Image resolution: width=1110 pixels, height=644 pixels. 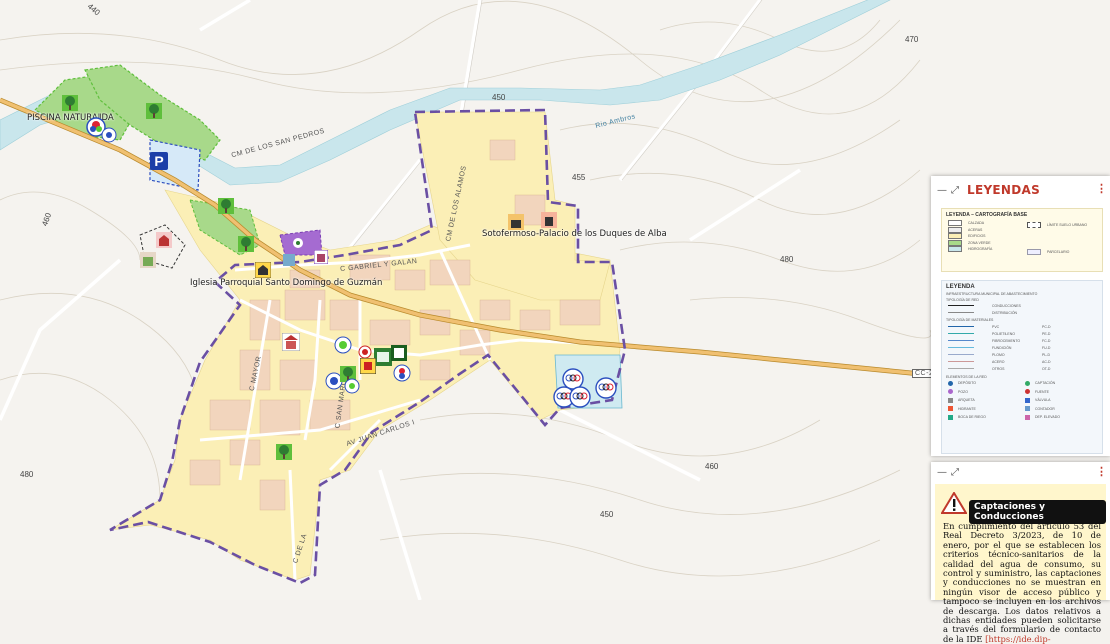 What do you see at coordinates (1063, 392) in the screenshot?
I see `legend-row: FUENTE` at bounding box center [1063, 392].